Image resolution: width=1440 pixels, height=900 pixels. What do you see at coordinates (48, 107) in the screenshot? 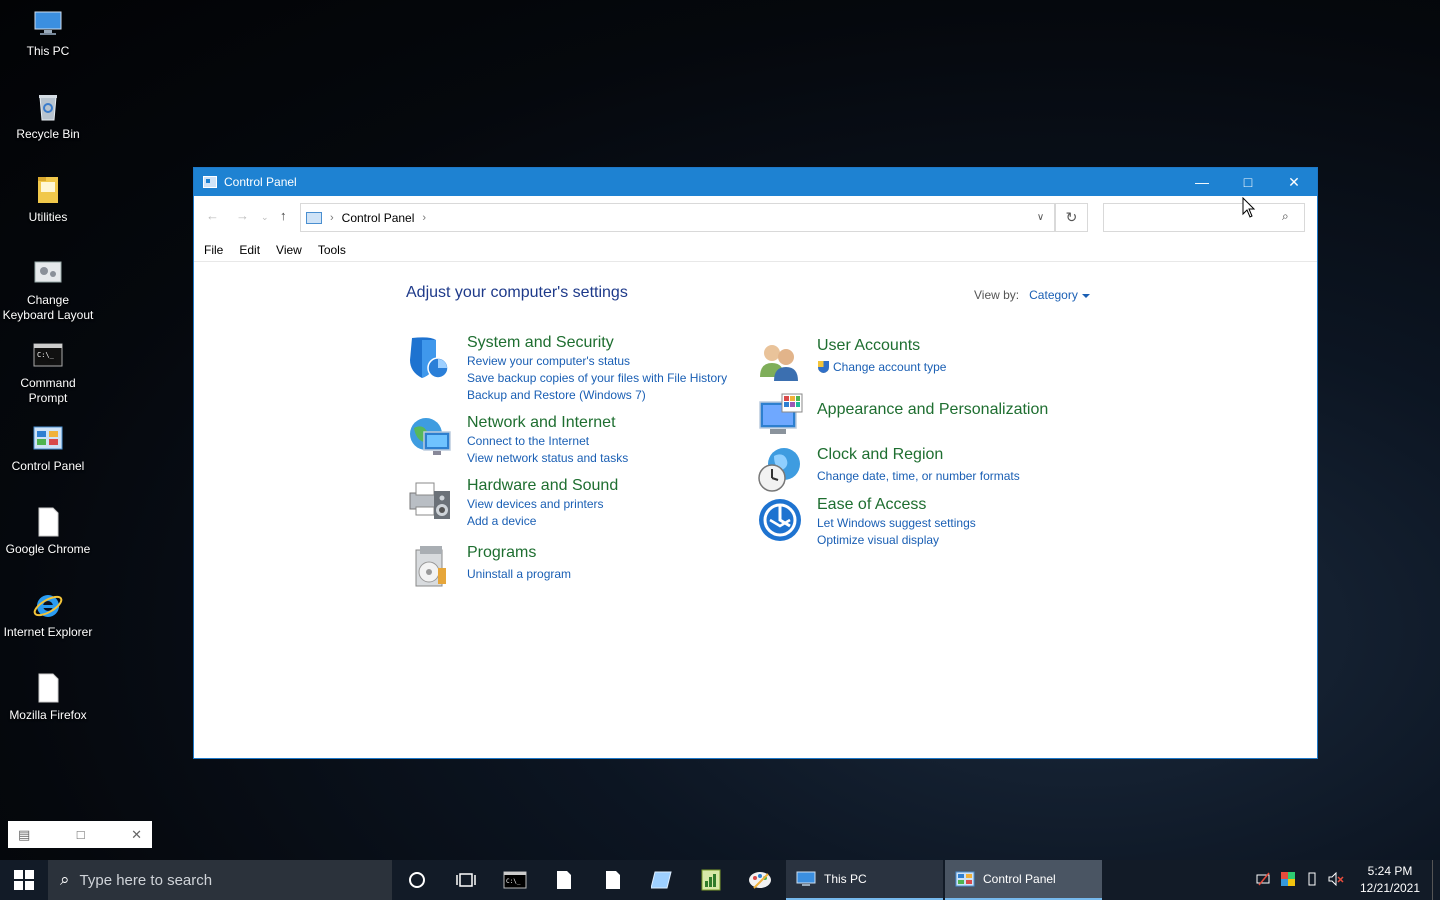
I see `recycle-bin-icon` at bounding box center [48, 107].